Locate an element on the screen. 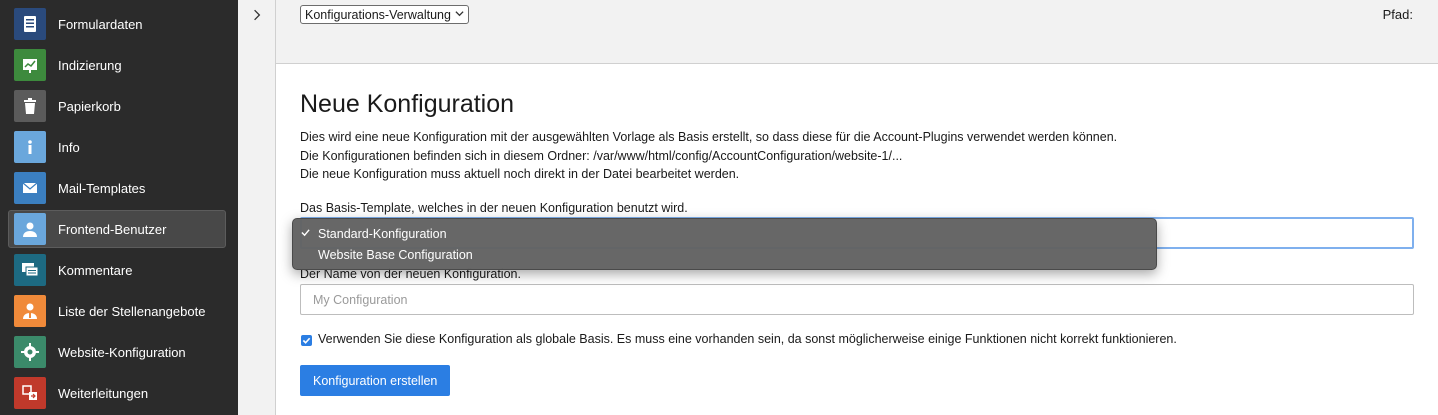 The width and height of the screenshot is (1438, 415). job-icon is located at coordinates (30, 311).